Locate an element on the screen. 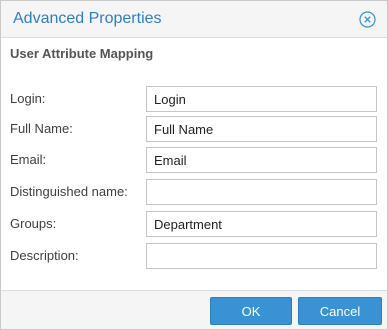 The image size is (388, 330). login-row: Login: is located at coordinates (194, 99).